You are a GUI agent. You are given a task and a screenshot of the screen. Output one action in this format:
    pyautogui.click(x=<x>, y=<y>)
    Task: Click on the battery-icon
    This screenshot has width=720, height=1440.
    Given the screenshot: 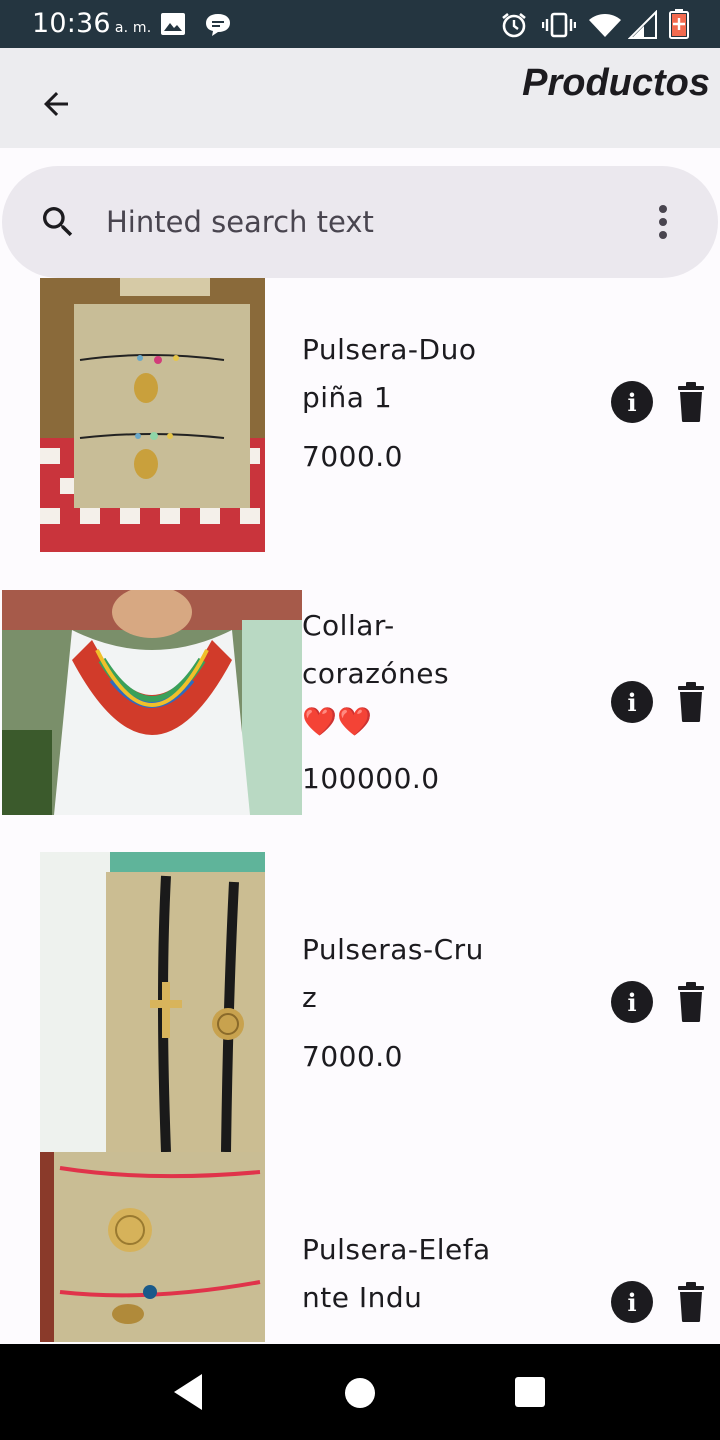 What is the action you would take?
    pyautogui.click(x=679, y=24)
    